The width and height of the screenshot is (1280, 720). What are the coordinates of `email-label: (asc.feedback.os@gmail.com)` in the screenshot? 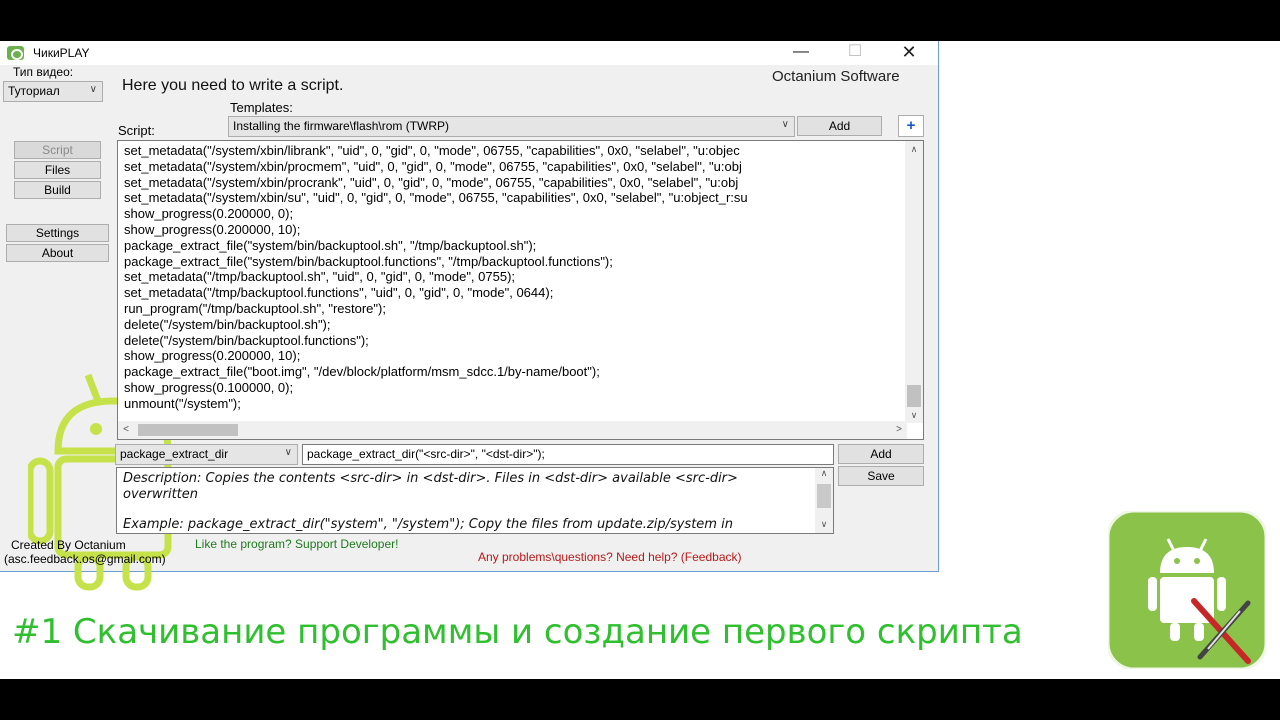 It's located at (85, 559).